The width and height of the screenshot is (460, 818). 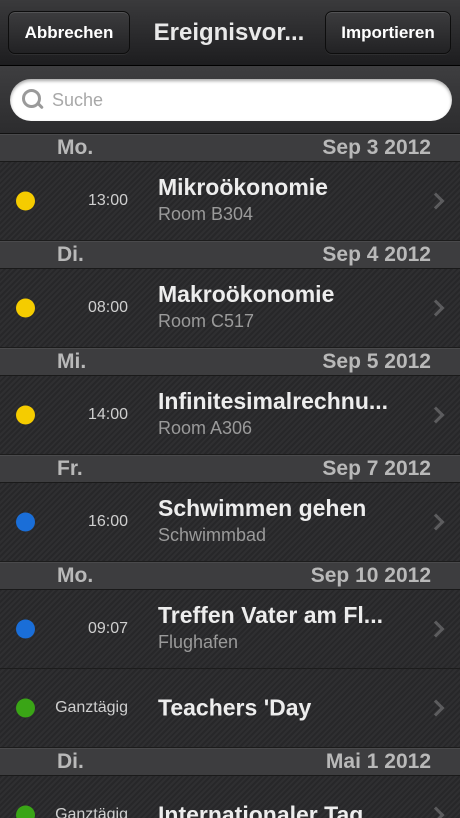 What do you see at coordinates (230, 415) in the screenshot?
I see `event-row: 14:00 Infinitesimalrechnu... Room A306` at bounding box center [230, 415].